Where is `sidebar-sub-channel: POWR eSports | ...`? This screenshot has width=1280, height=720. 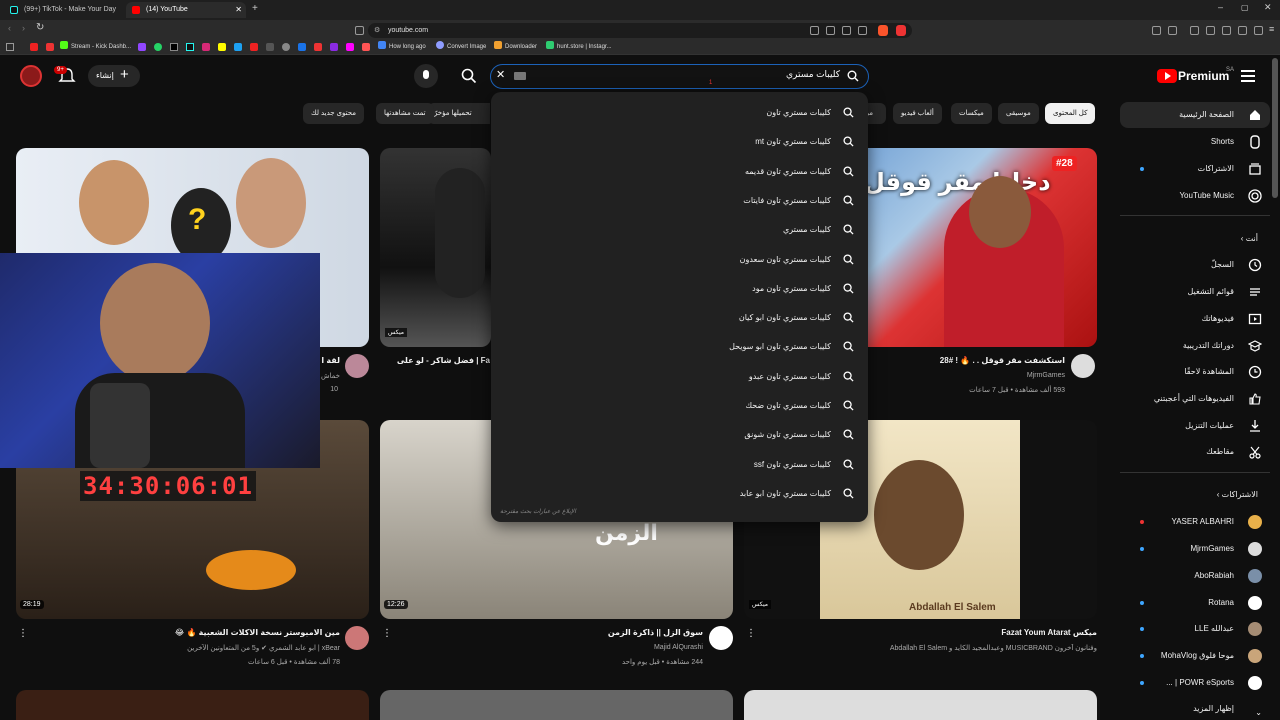 sidebar-sub-channel: POWR eSports | ... is located at coordinates (1195, 683).